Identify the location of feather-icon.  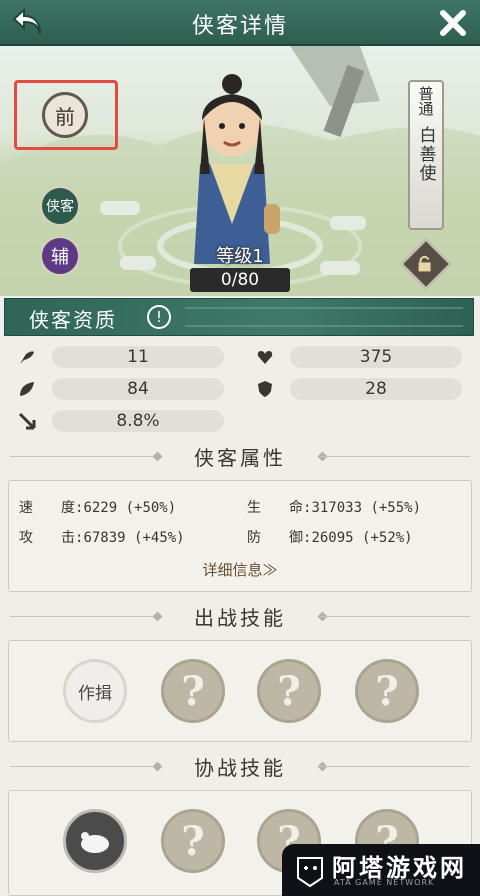
(27, 357).